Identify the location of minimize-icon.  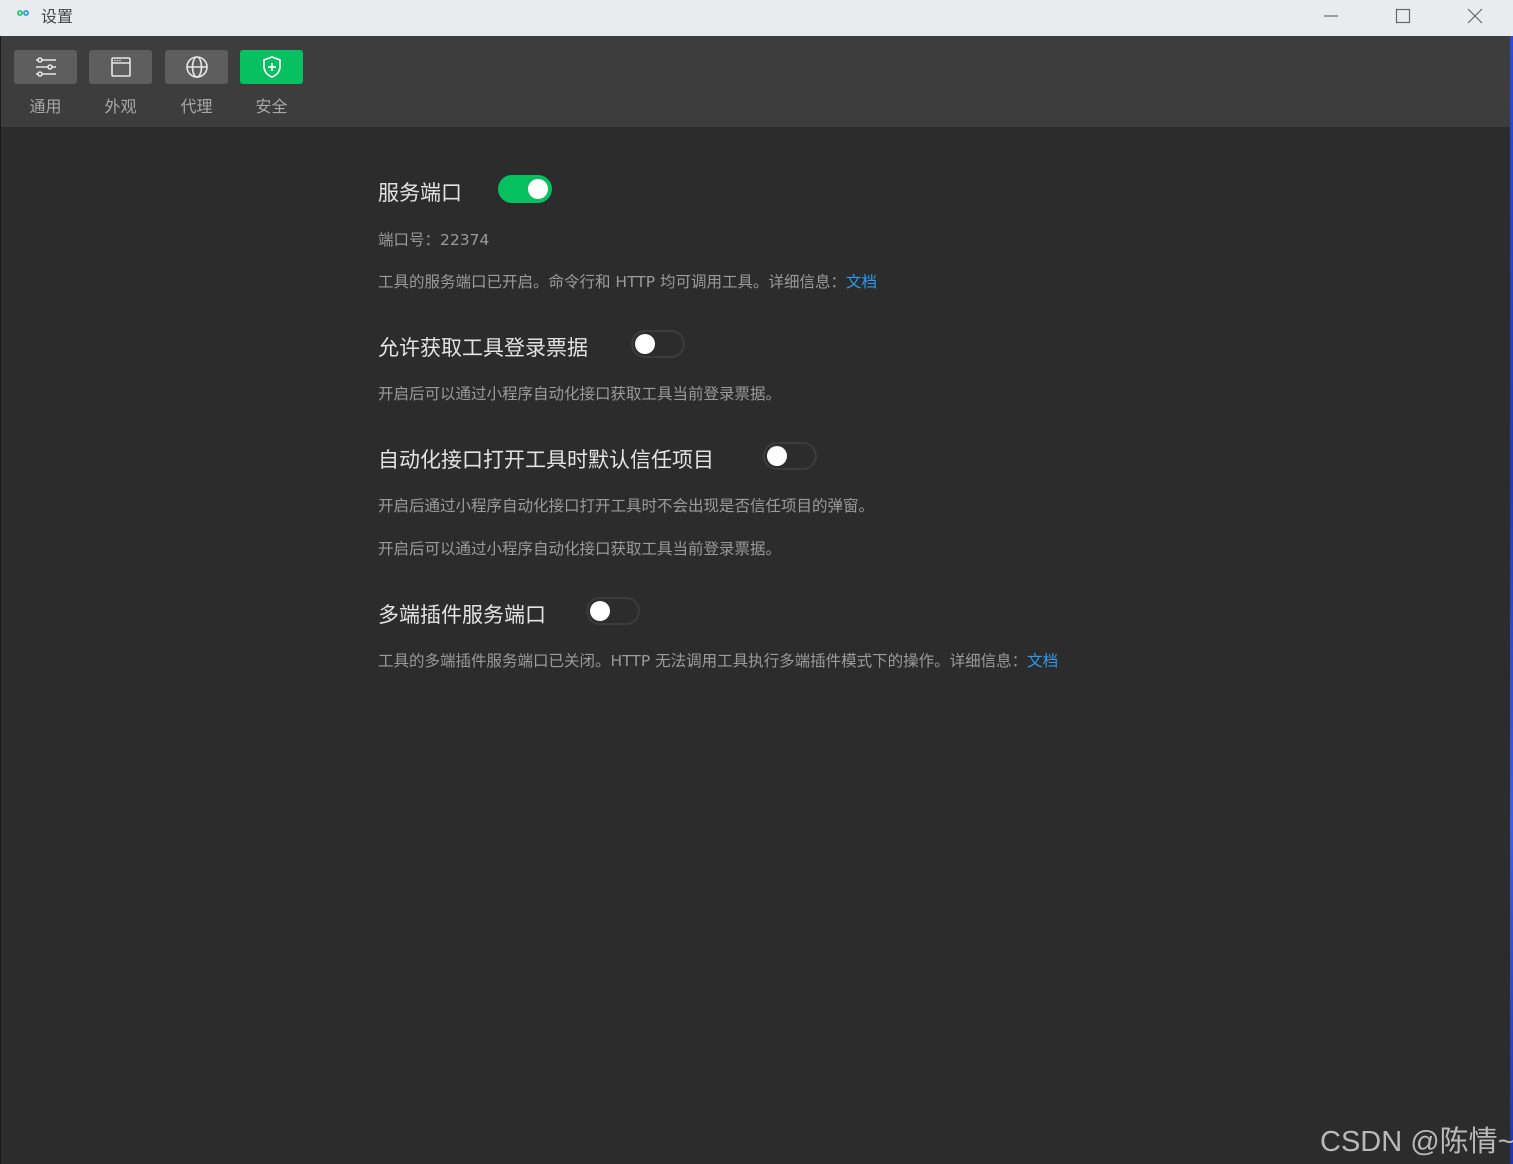
(1331, 16).